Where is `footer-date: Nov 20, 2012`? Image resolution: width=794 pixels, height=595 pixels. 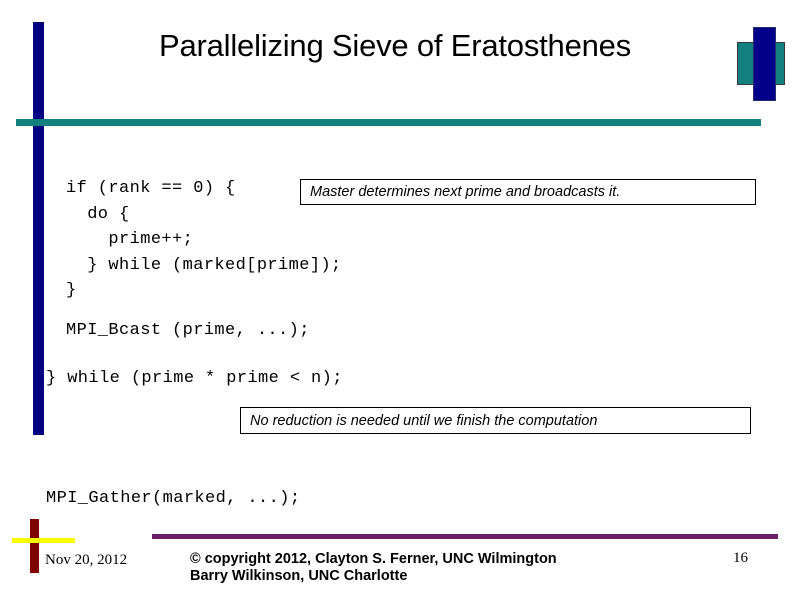 footer-date: Nov 20, 2012 is located at coordinates (86, 560).